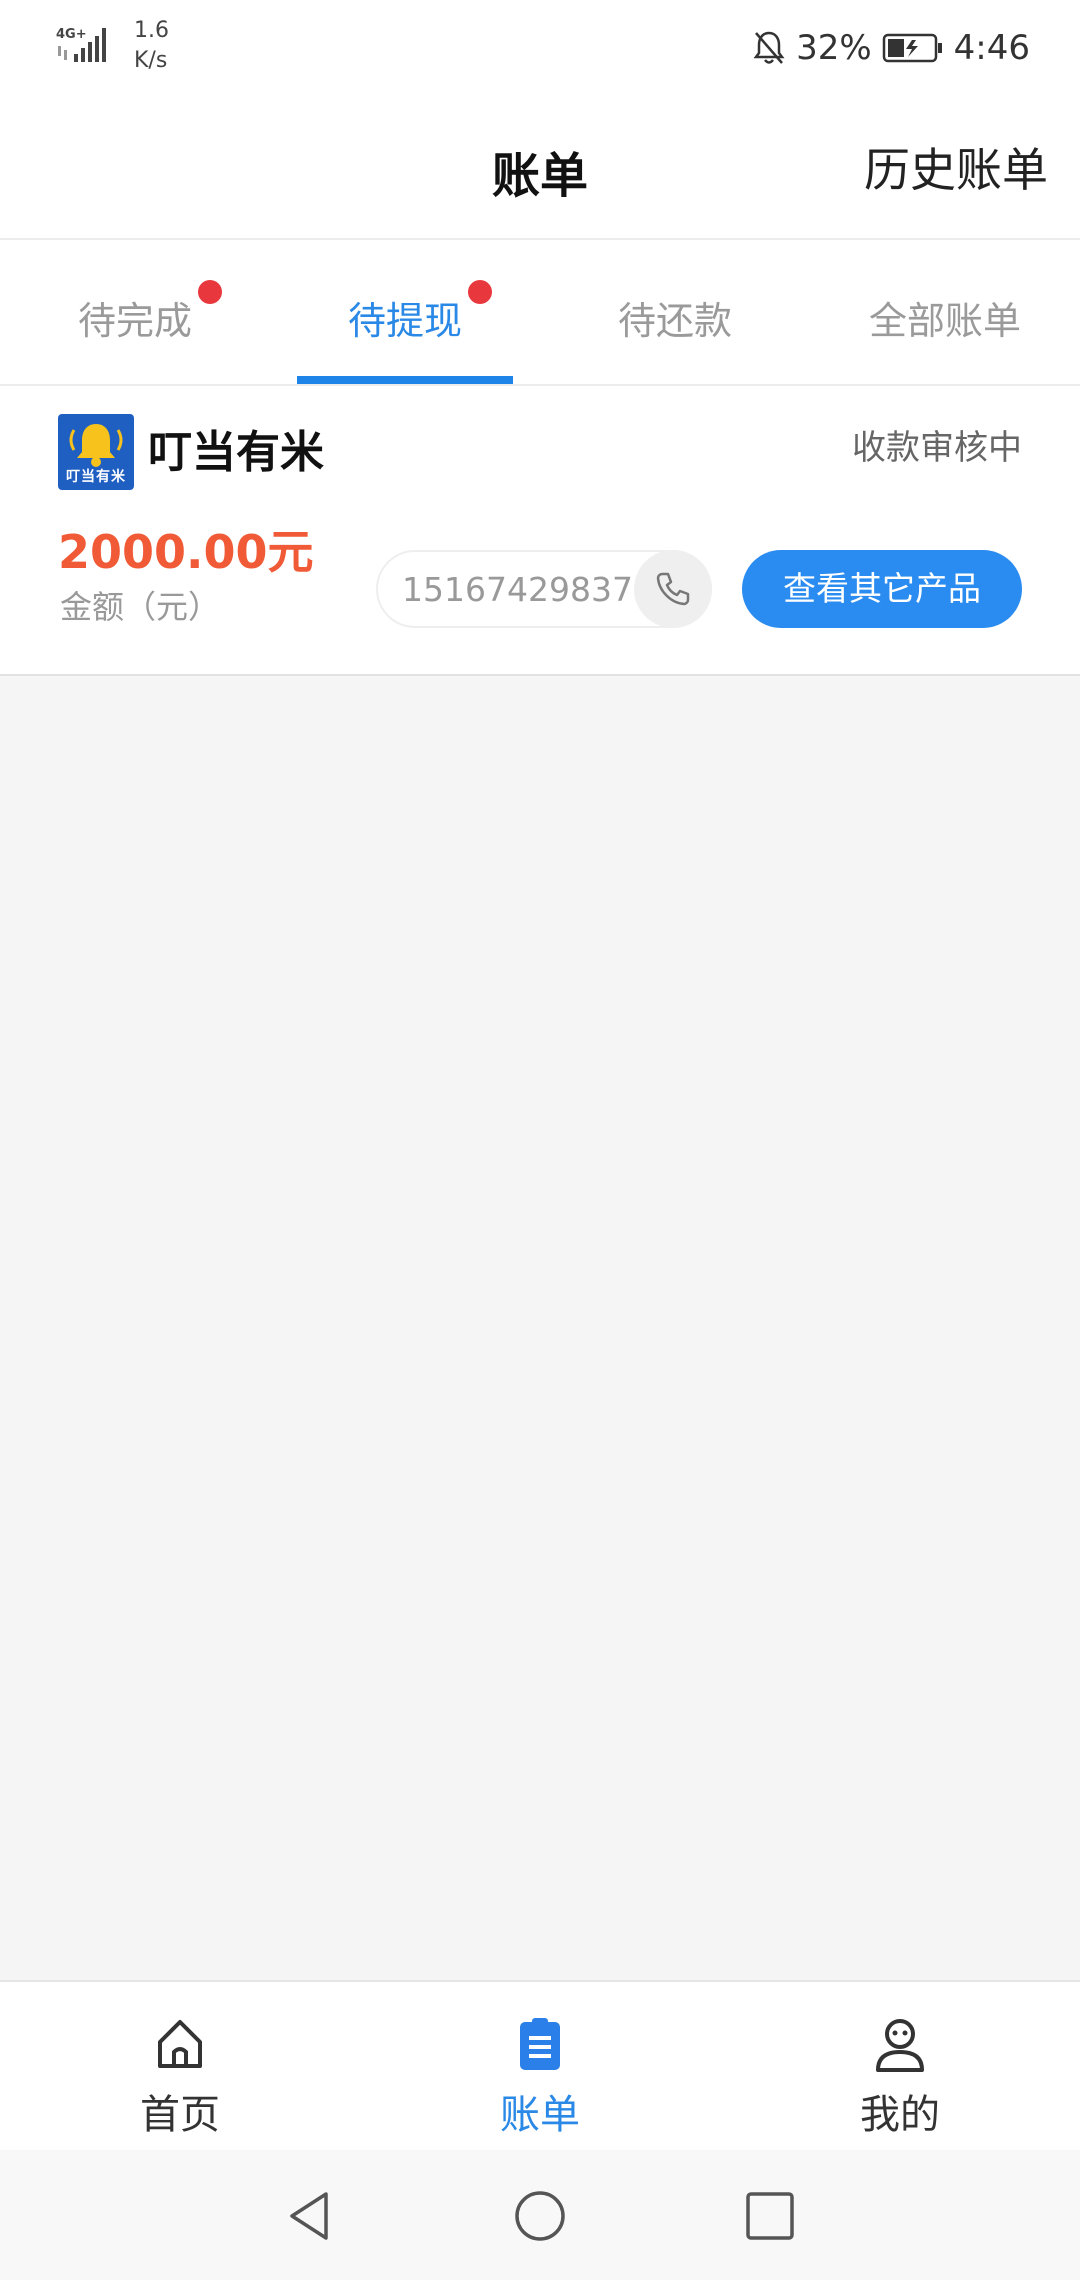 Image resolution: width=1080 pixels, height=2280 pixels. Describe the element at coordinates (770, 2216) in the screenshot. I see `recents-square-icon` at that location.